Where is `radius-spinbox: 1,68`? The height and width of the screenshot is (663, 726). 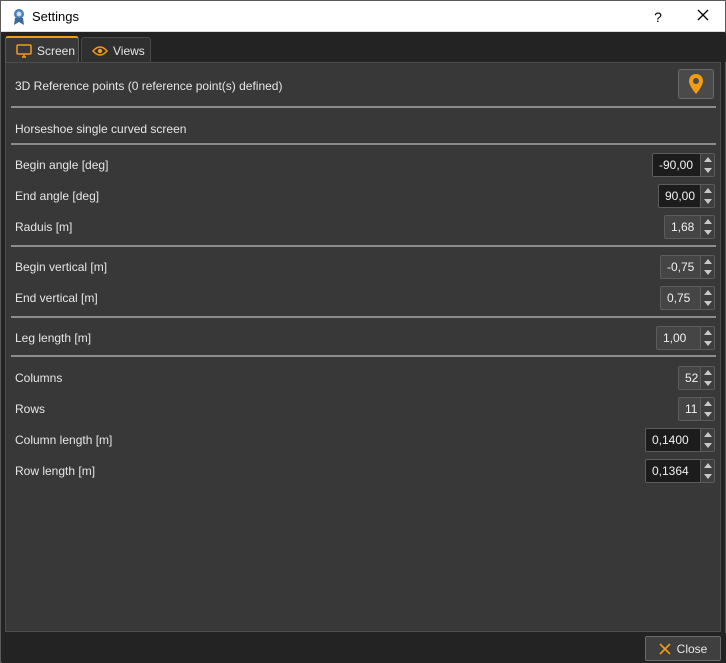
radius-spinbox: 1,68 is located at coordinates (689, 227).